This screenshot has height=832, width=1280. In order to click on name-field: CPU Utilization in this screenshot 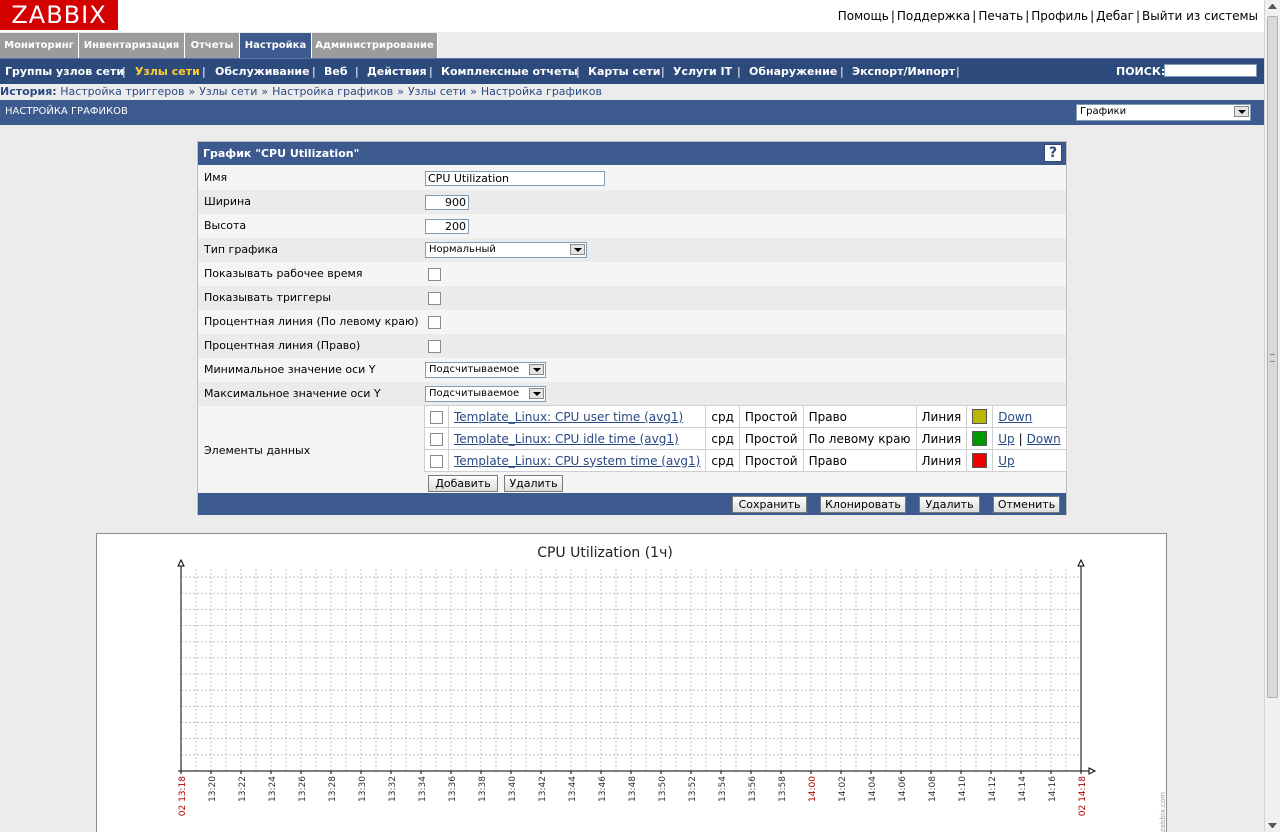, I will do `click(515, 178)`.